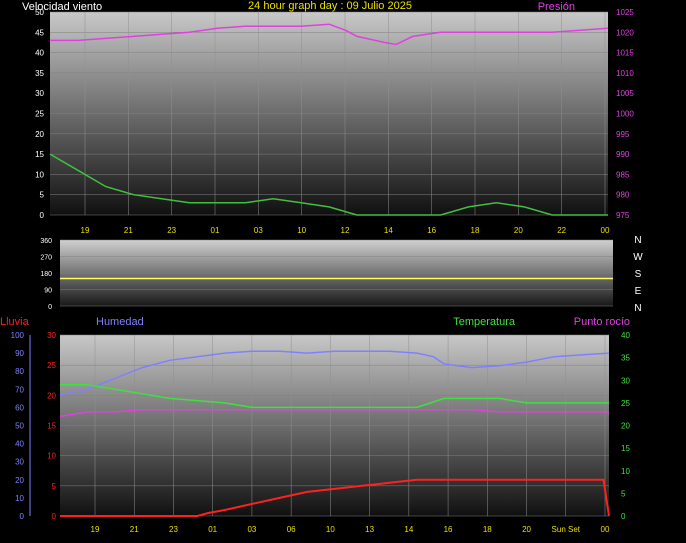 Image resolution: width=686 pixels, height=543 pixels. What do you see at coordinates (623, 195) in the screenshot?
I see `pressure-tick-label: 980` at bounding box center [623, 195].